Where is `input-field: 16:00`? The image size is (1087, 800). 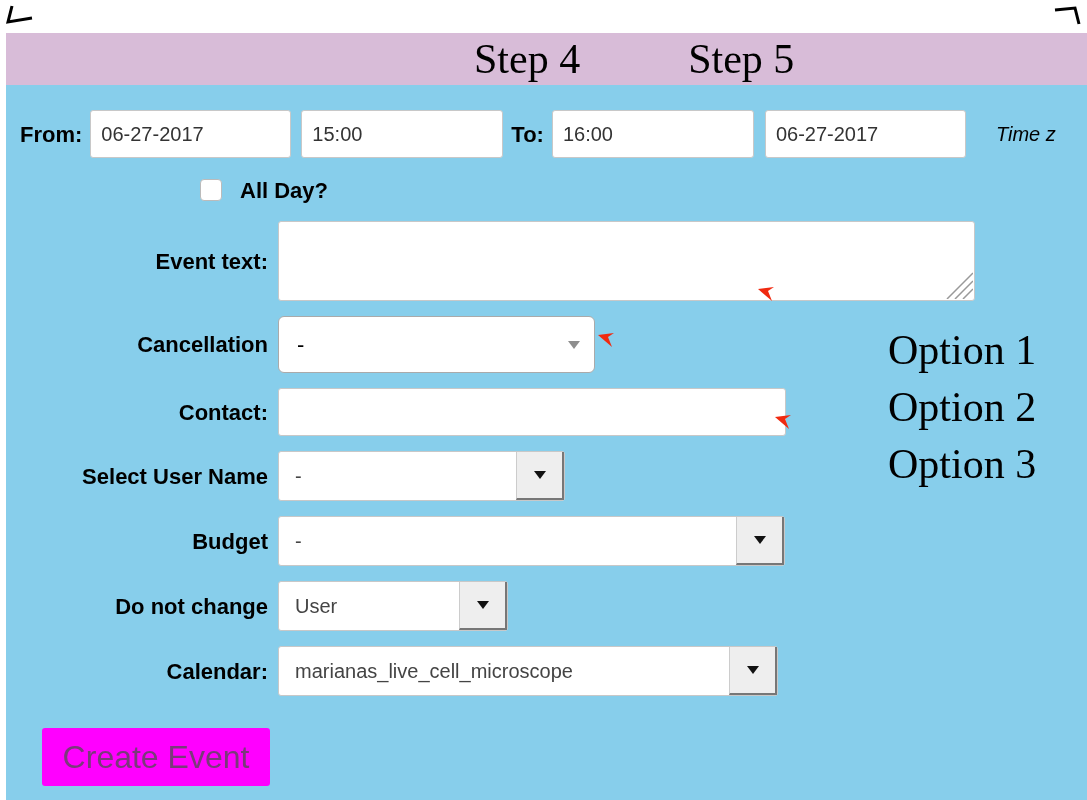 input-field: 16:00 is located at coordinates (652, 134).